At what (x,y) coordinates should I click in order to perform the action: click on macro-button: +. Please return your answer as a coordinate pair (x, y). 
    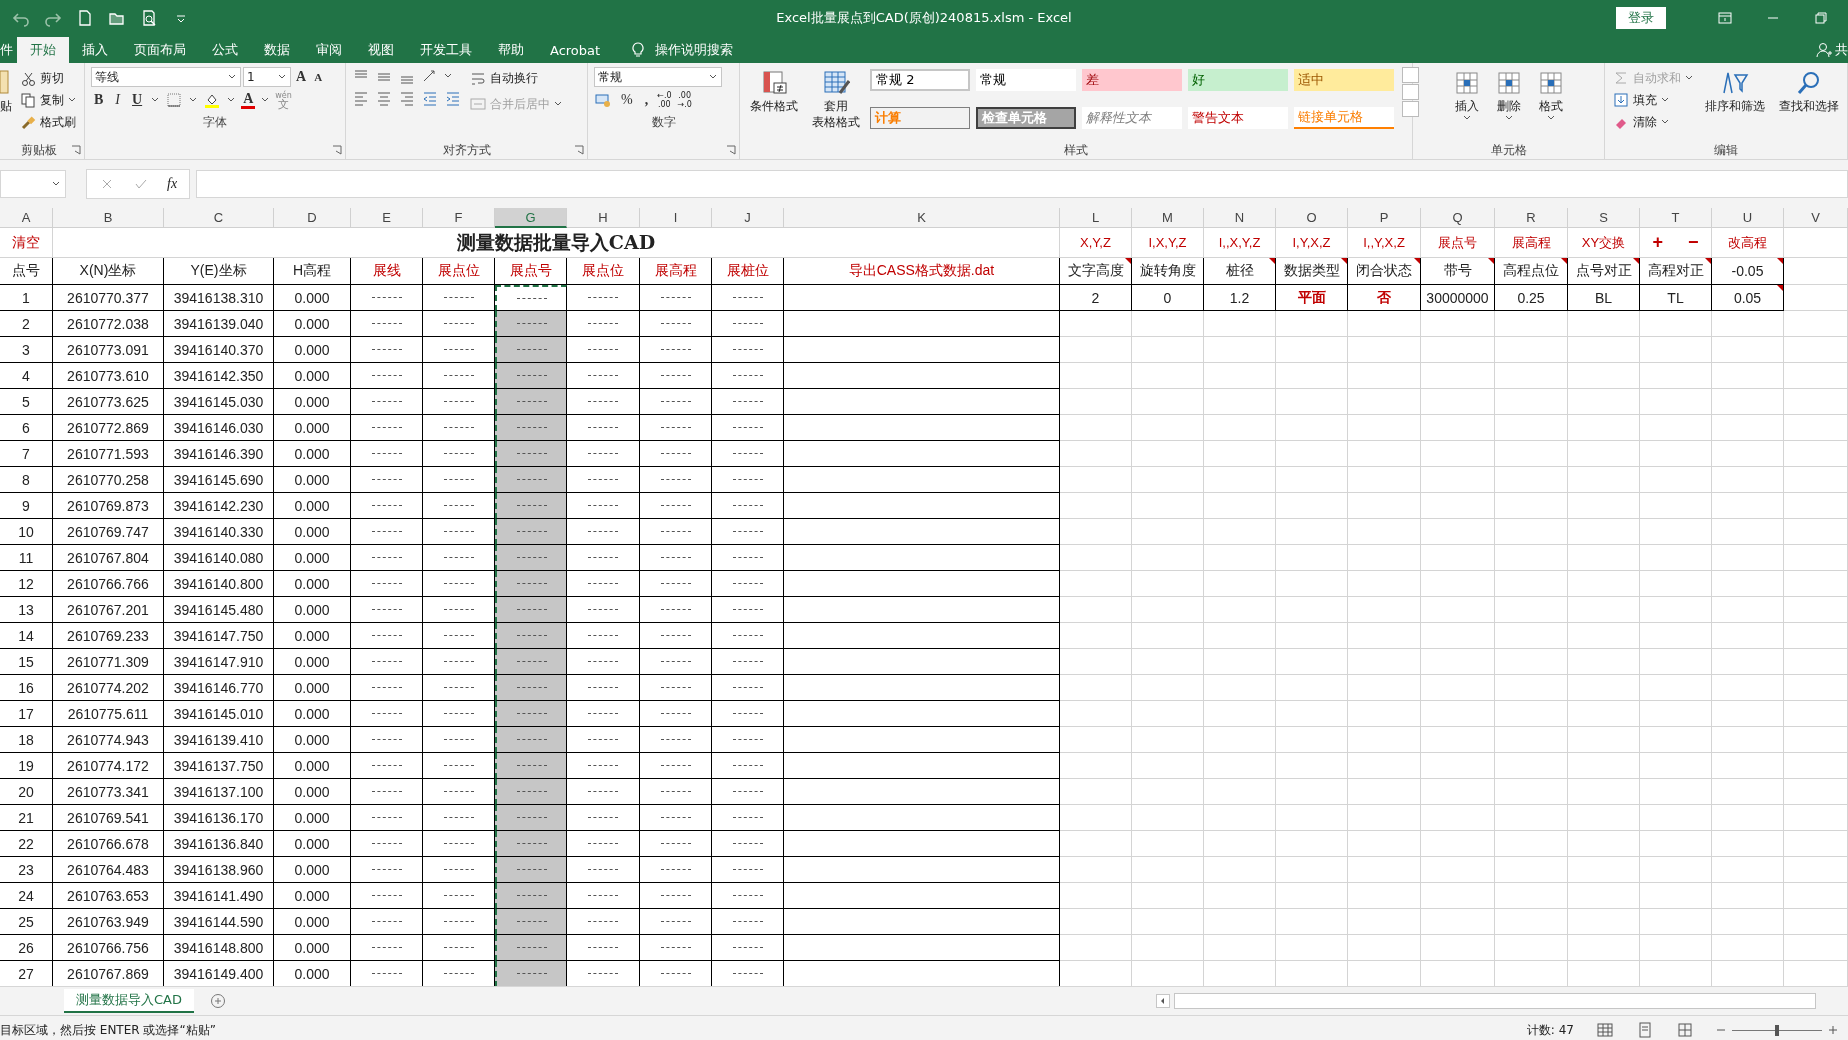
    Looking at the image, I should click on (1657, 242).